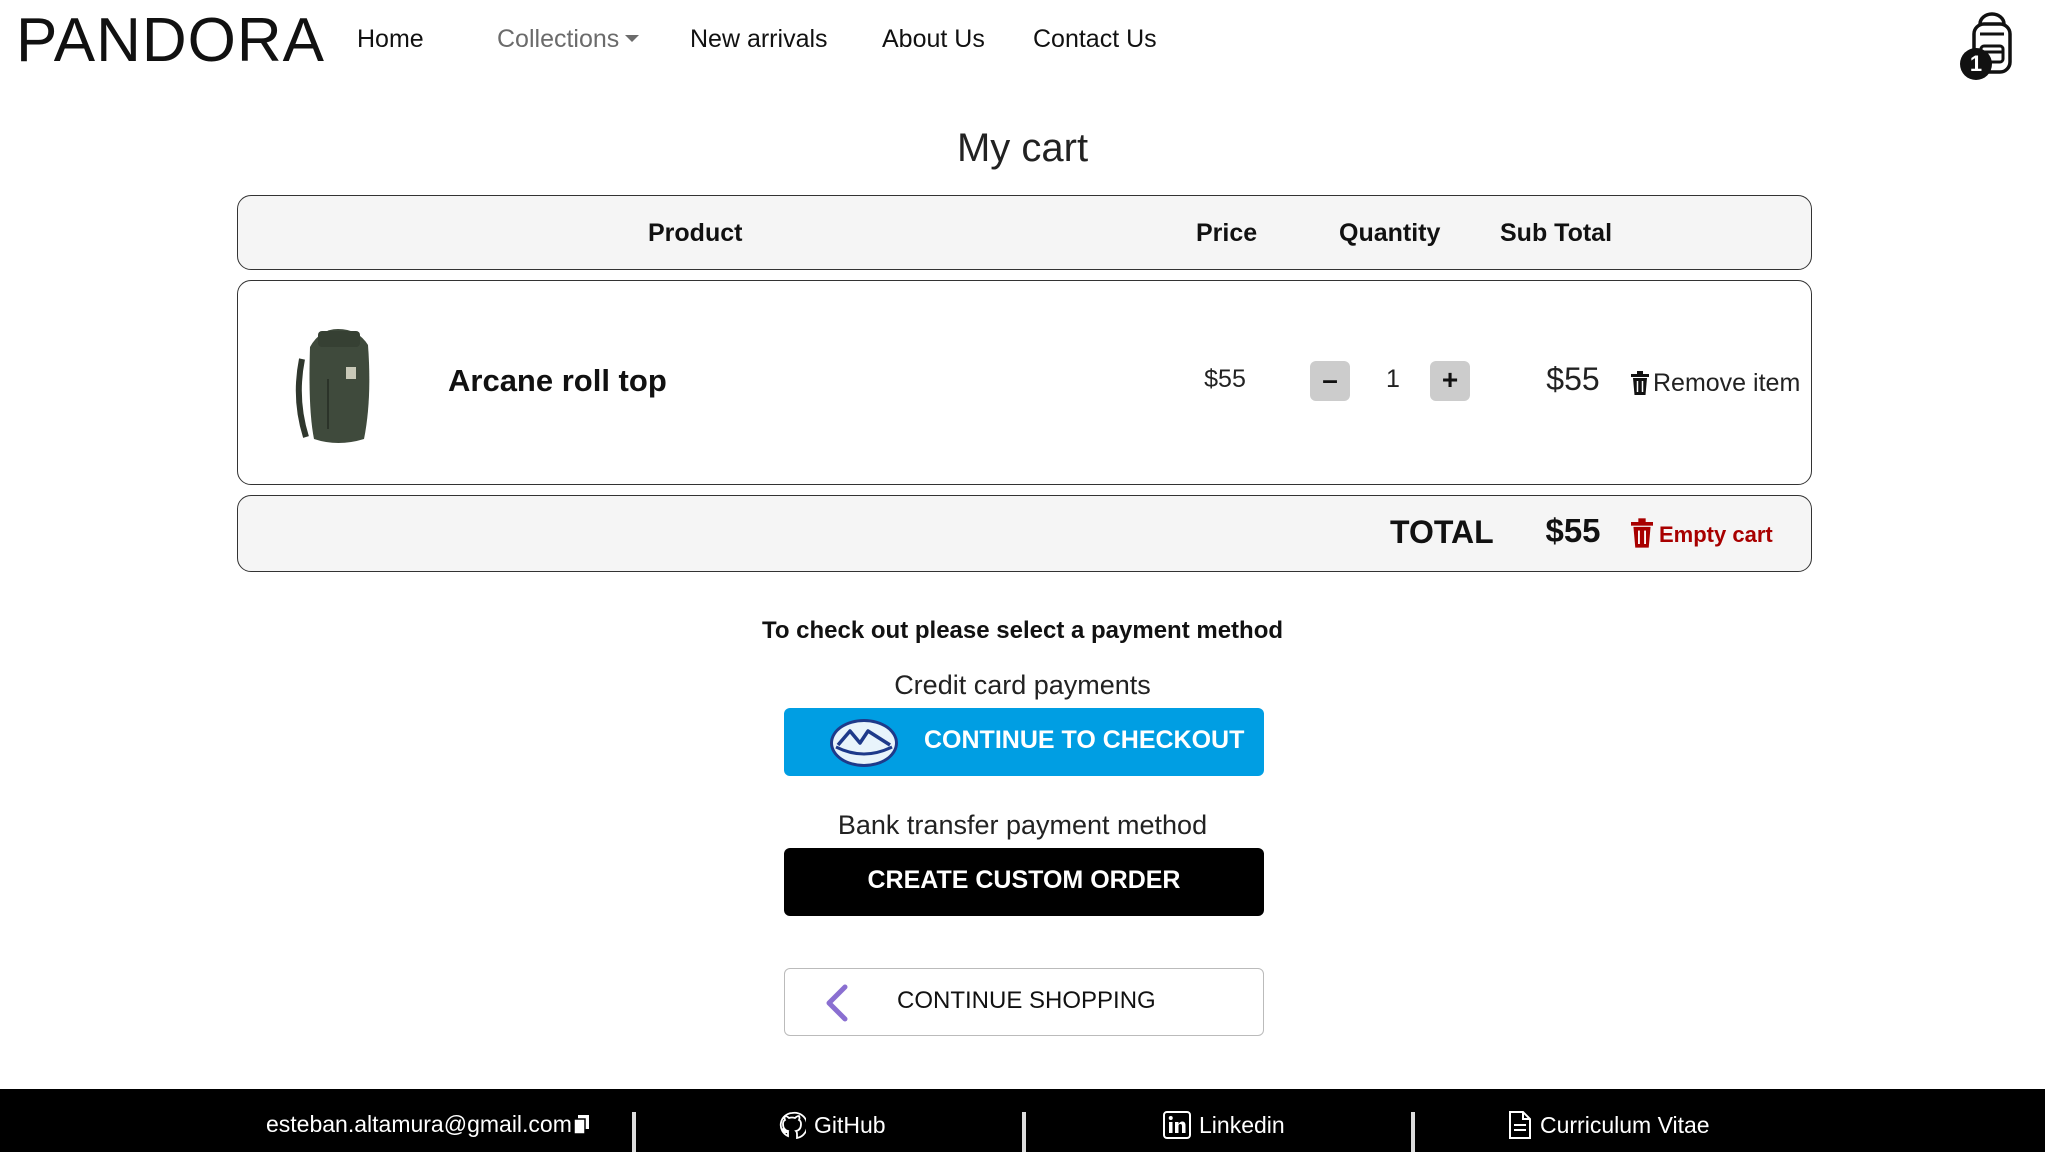 The image size is (2045, 1152). Describe the element at coordinates (794, 1125) in the screenshot. I see `github-icon` at that location.